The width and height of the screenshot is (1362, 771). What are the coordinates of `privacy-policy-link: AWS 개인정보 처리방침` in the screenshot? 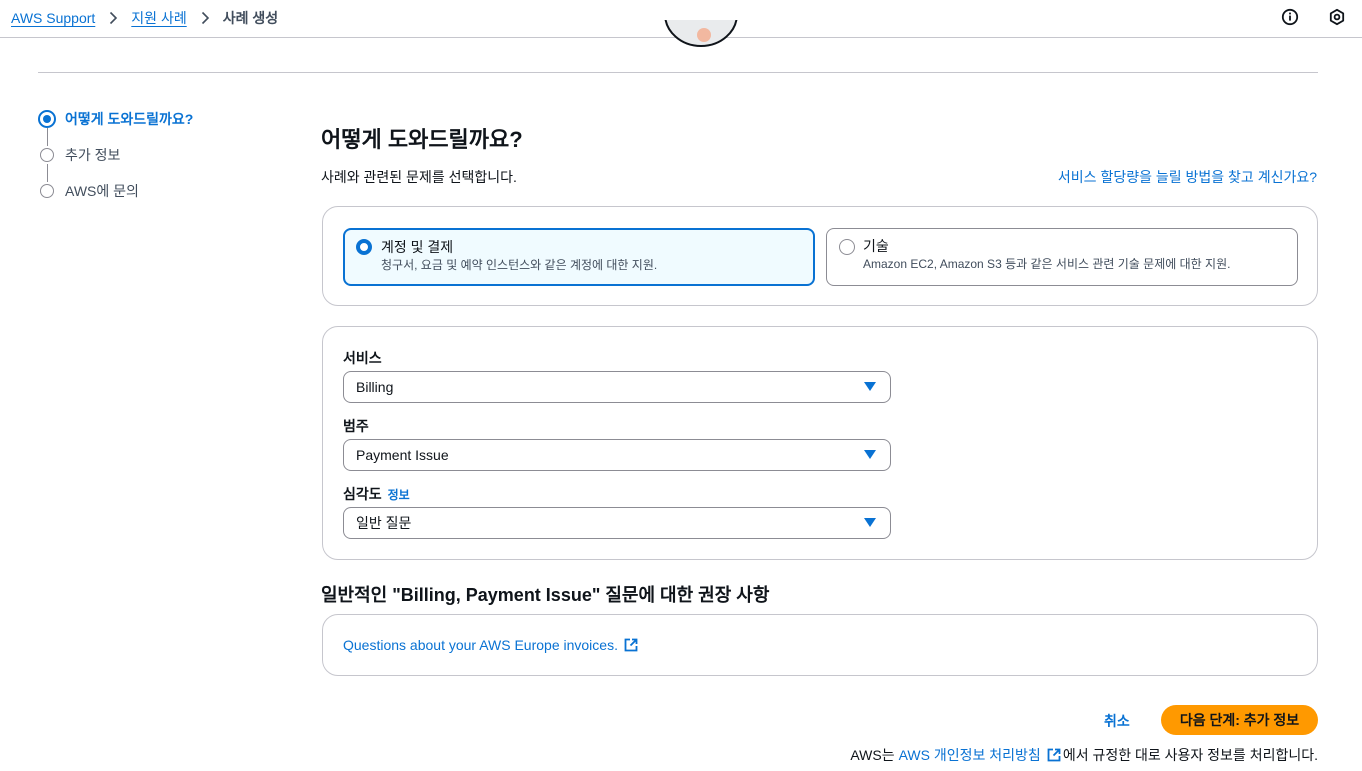 It's located at (980, 755).